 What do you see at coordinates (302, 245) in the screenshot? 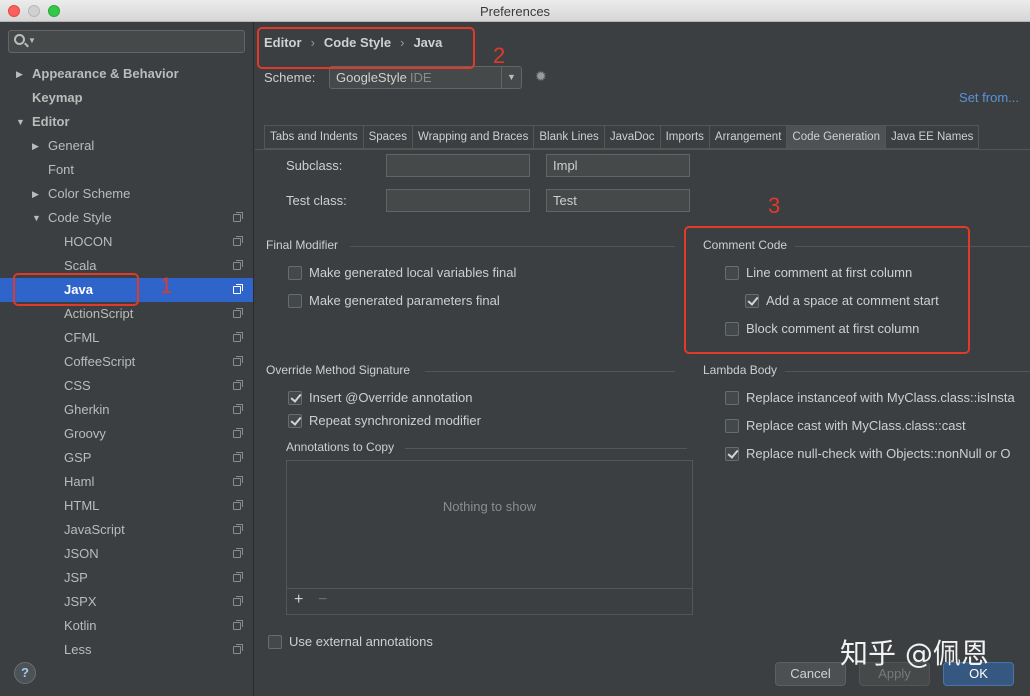
I see `final-modifier-title: Final Modifier` at bounding box center [302, 245].